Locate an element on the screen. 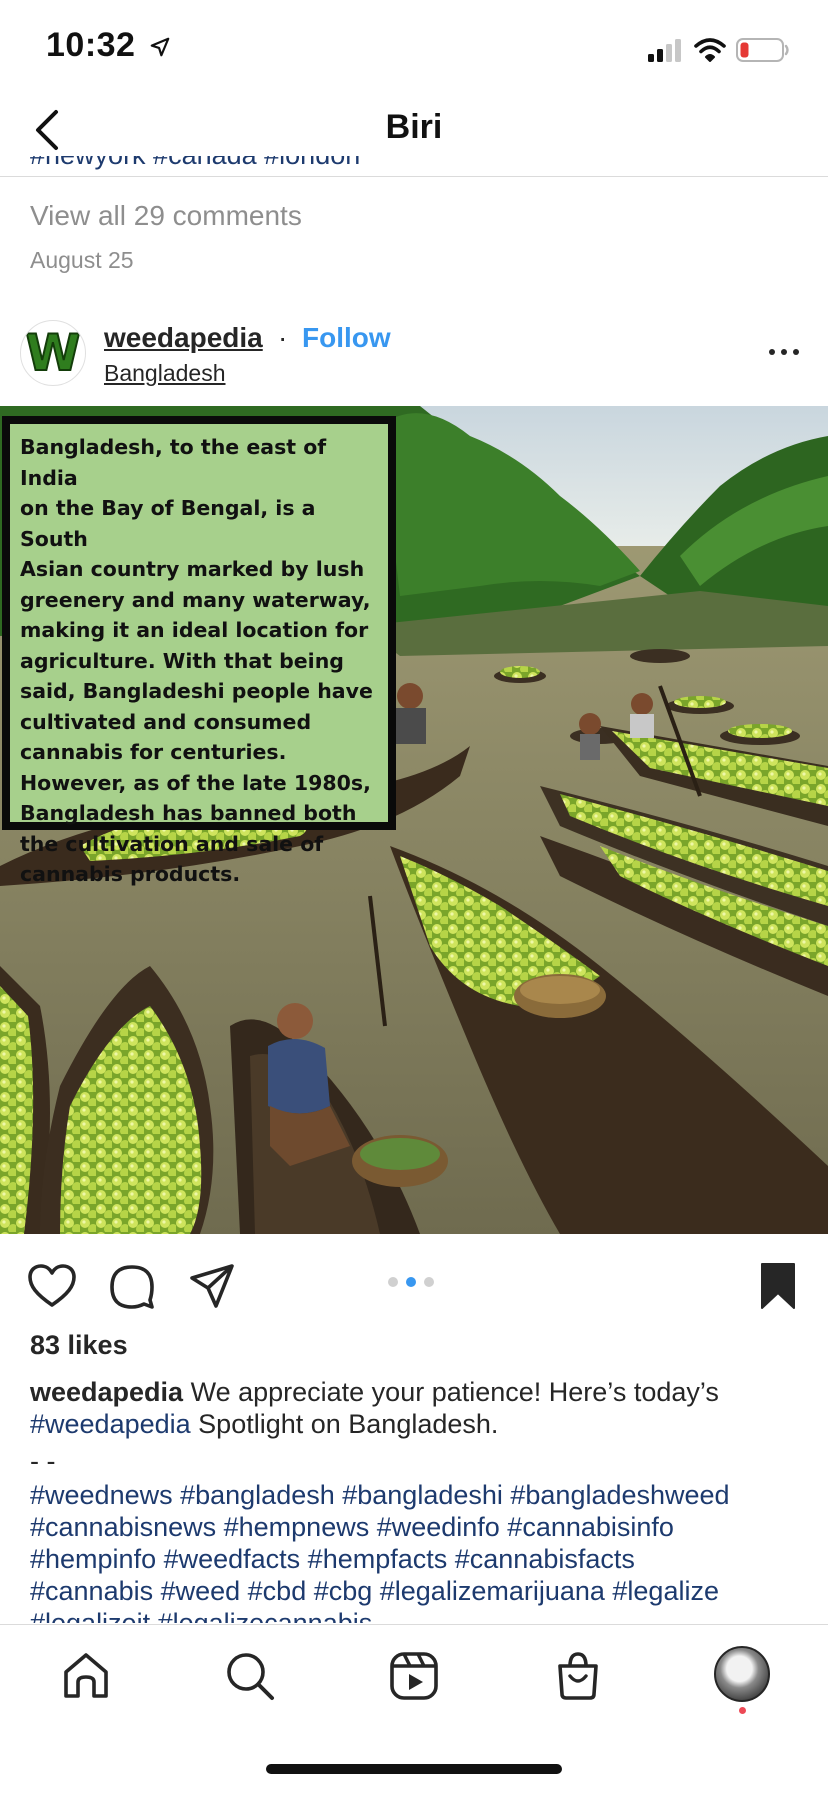  caption-hashtag: #weedapedia is located at coordinates (110, 1424).